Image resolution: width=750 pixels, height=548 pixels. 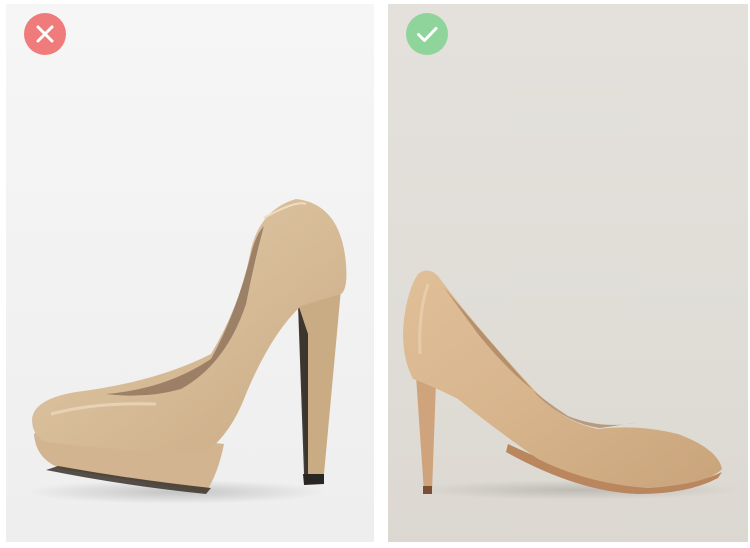 I want to click on incorrect-badge, so click(x=45, y=34).